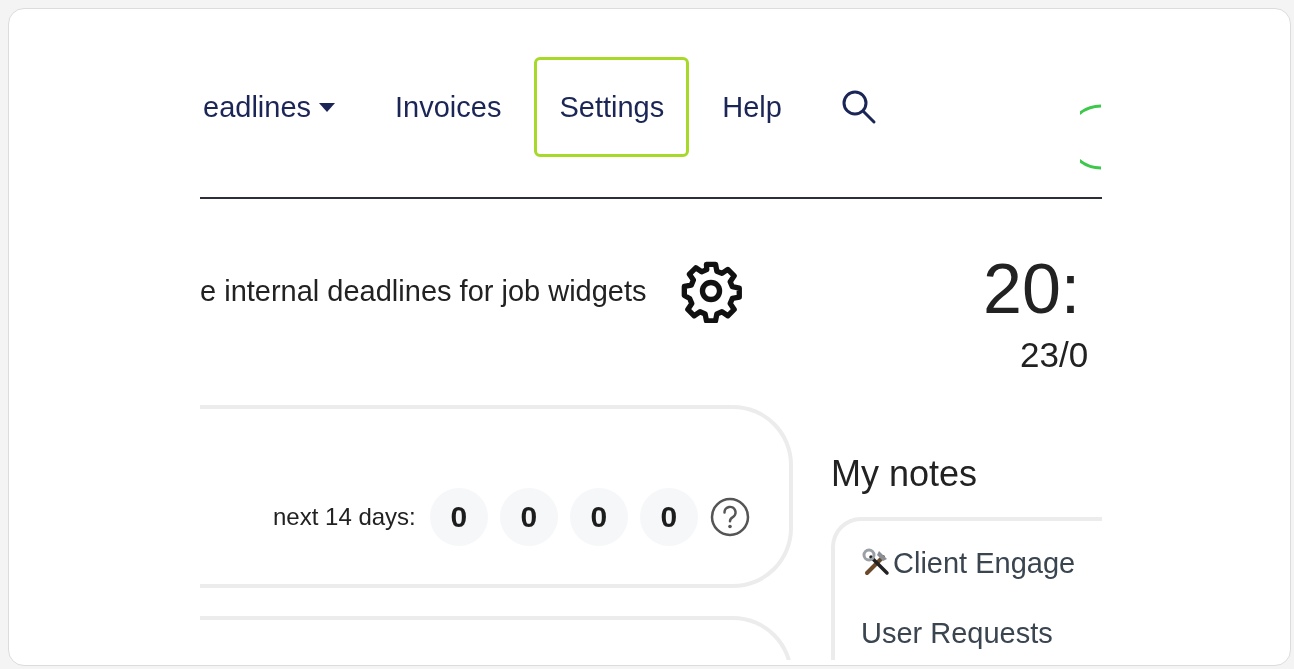  I want to click on clock-time: 20:, so click(1032, 289).